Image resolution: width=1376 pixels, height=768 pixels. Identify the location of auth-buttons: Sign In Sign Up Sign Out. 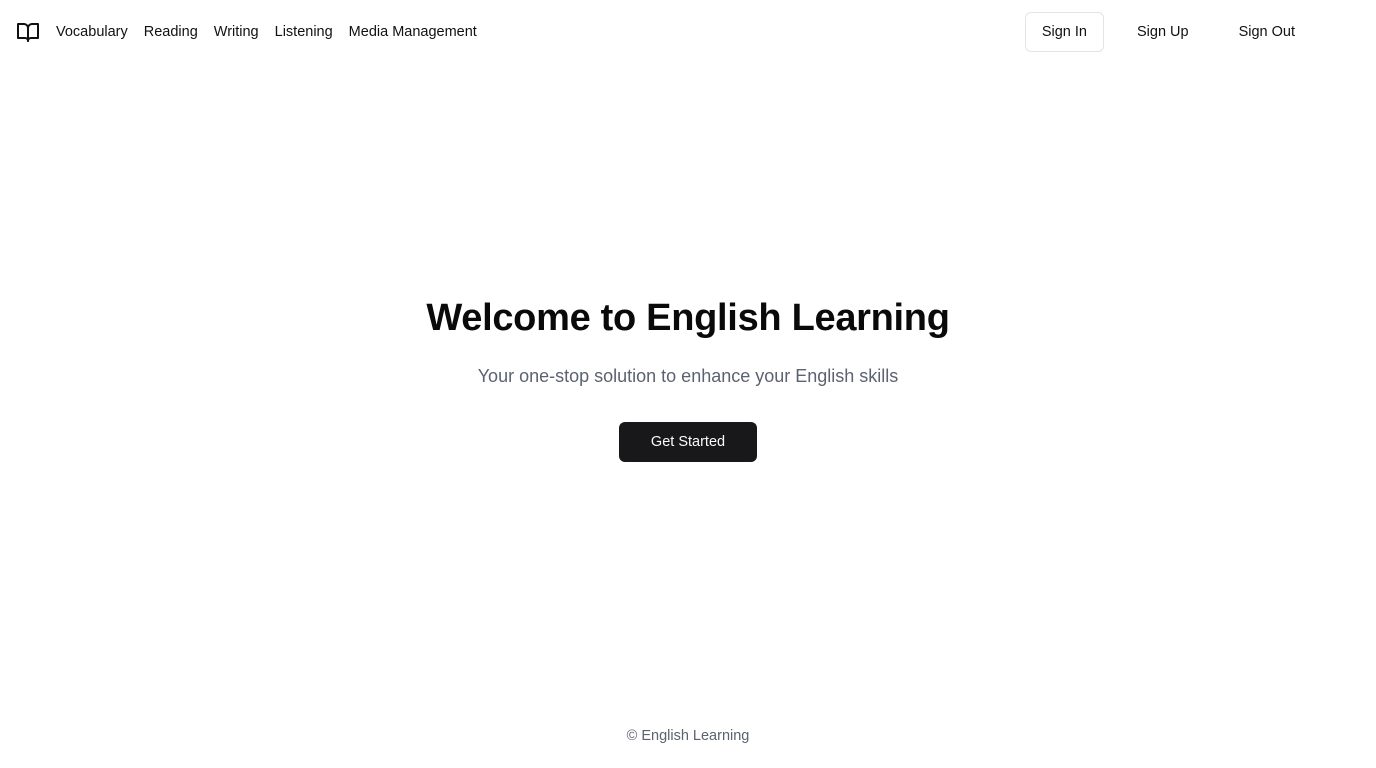
(1168, 32).